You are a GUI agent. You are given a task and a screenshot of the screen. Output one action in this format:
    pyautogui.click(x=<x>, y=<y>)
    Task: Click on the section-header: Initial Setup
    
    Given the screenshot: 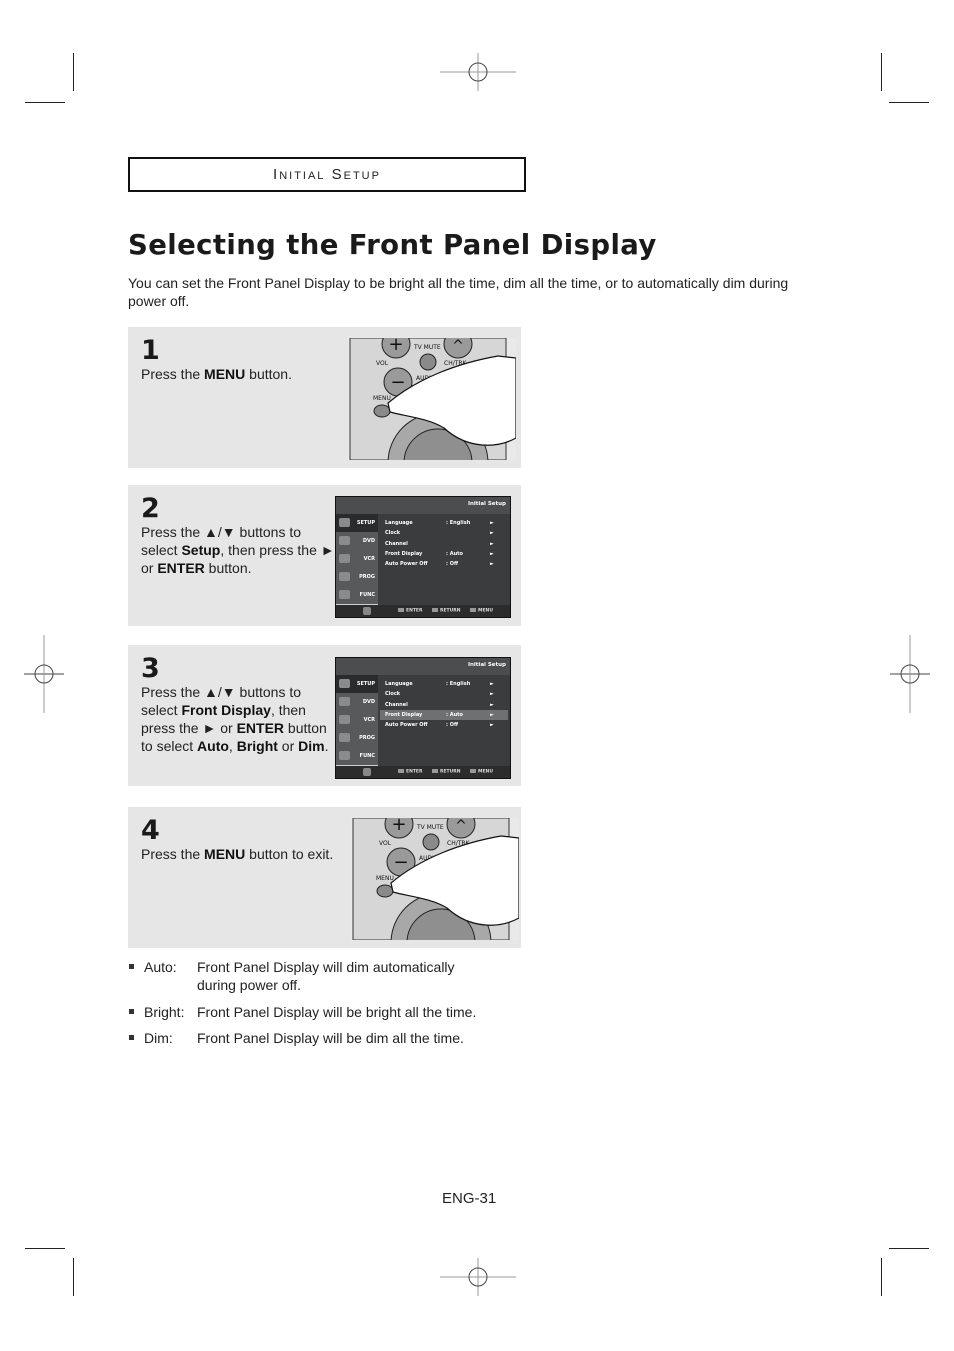 What is the action you would take?
    pyautogui.click(x=327, y=174)
    